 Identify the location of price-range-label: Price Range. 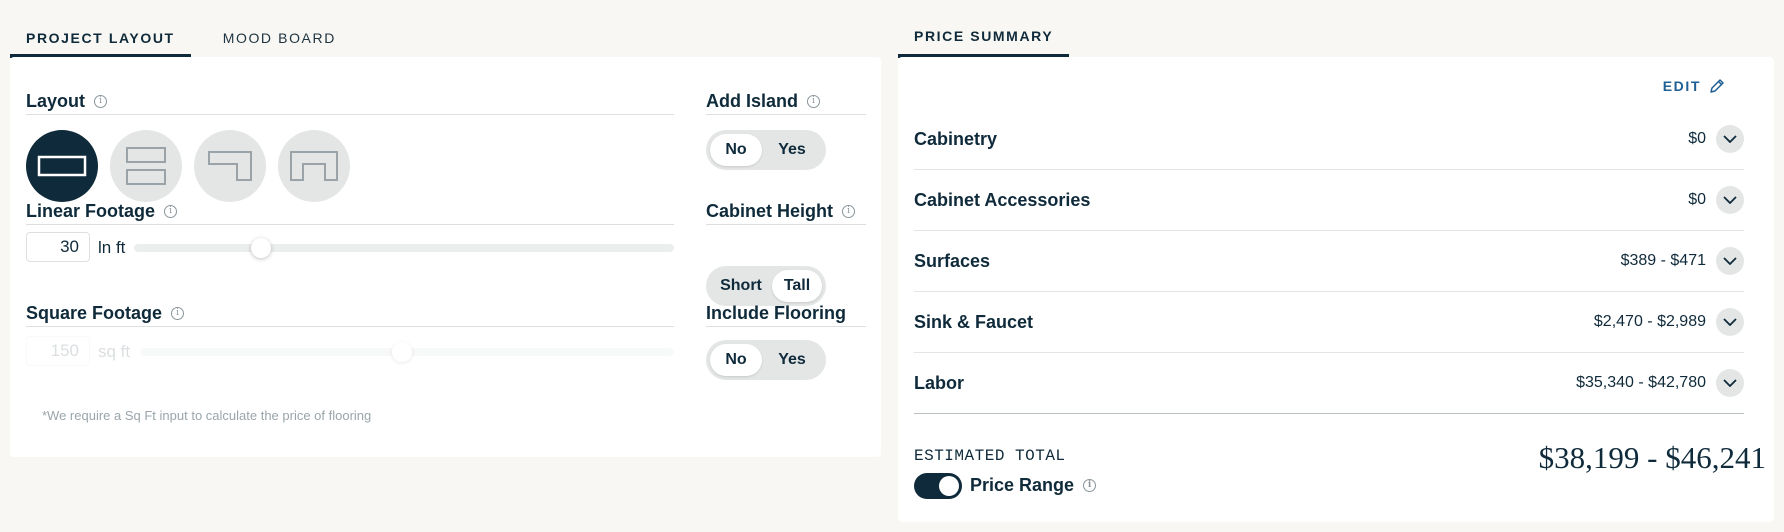
(1022, 485).